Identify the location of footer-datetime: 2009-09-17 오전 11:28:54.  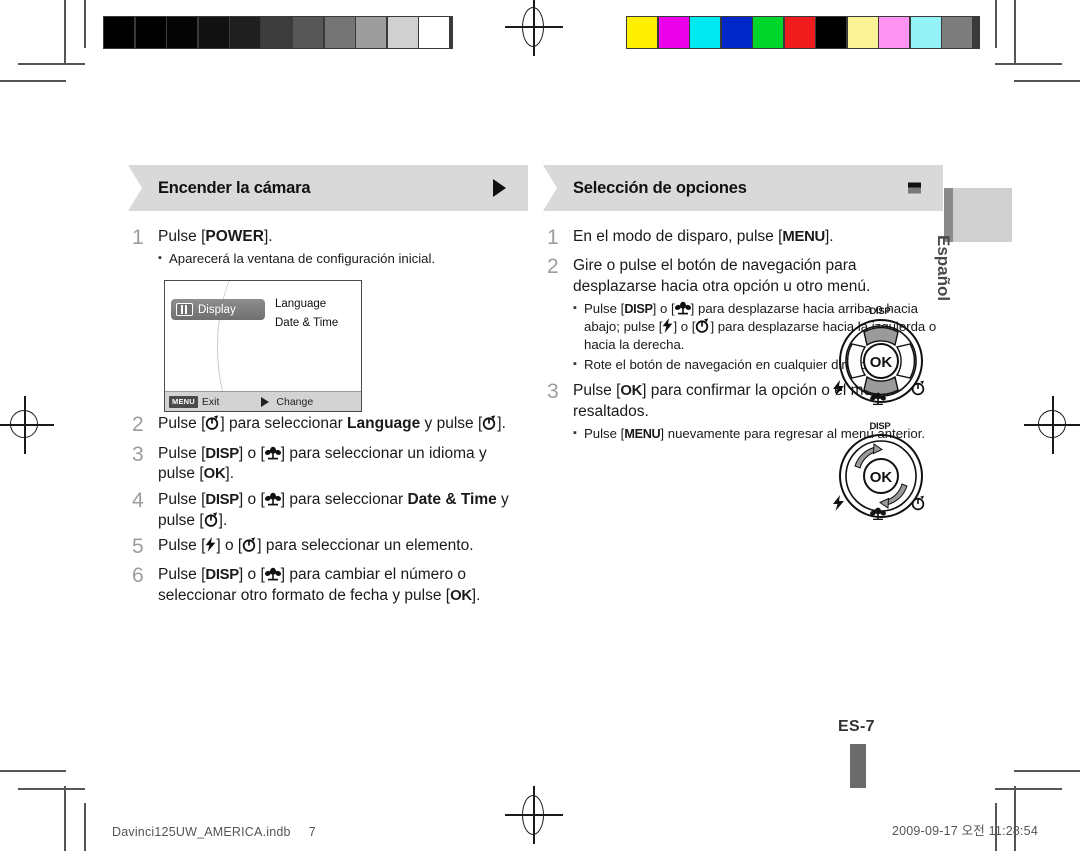
(964, 831).